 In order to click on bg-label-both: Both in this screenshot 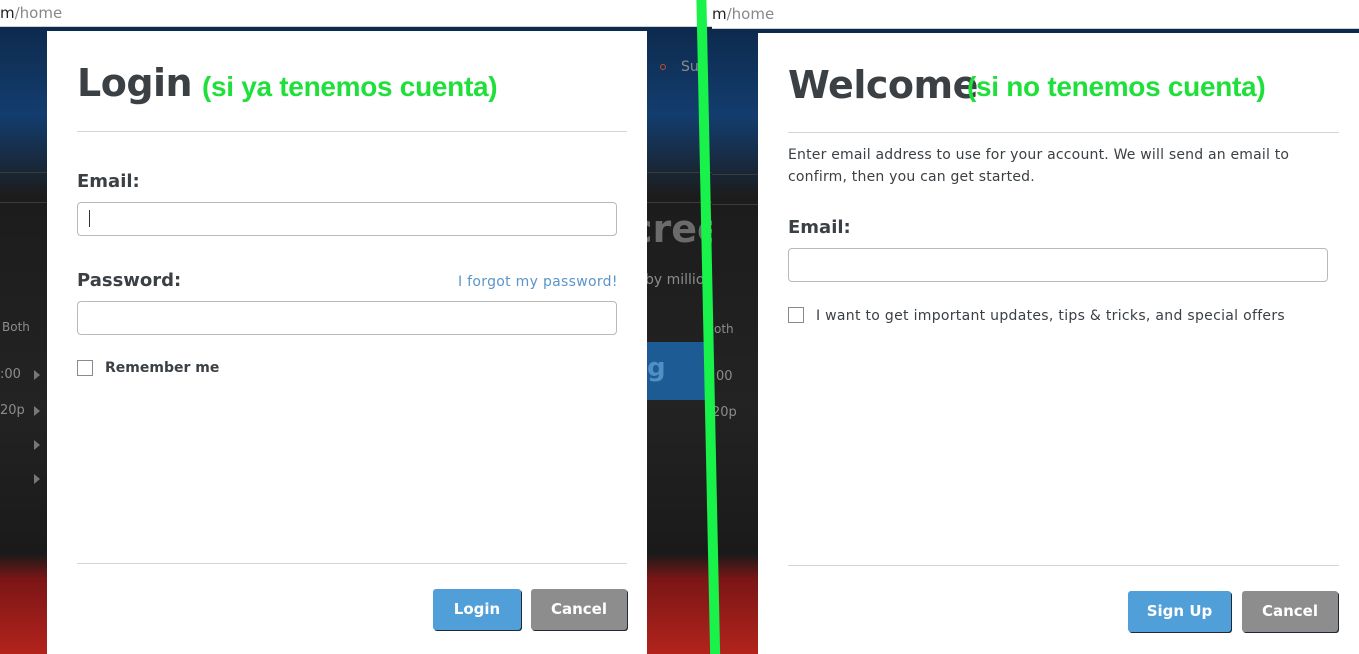, I will do `click(16, 327)`.